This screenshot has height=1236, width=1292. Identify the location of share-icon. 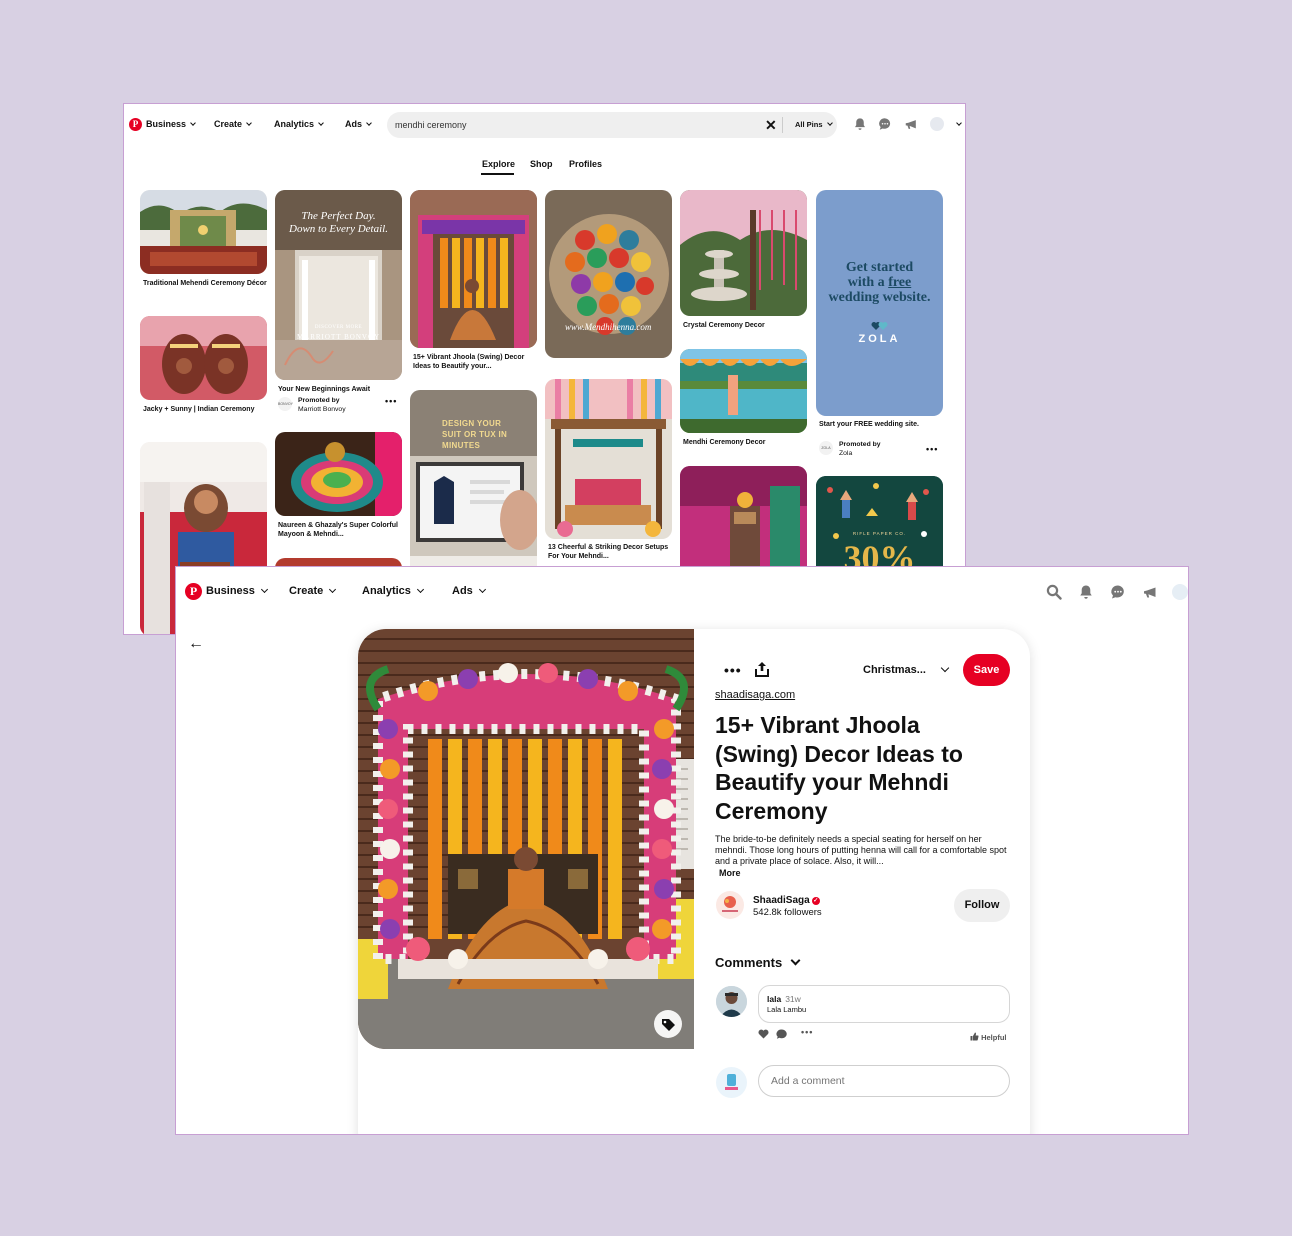
(762, 669).